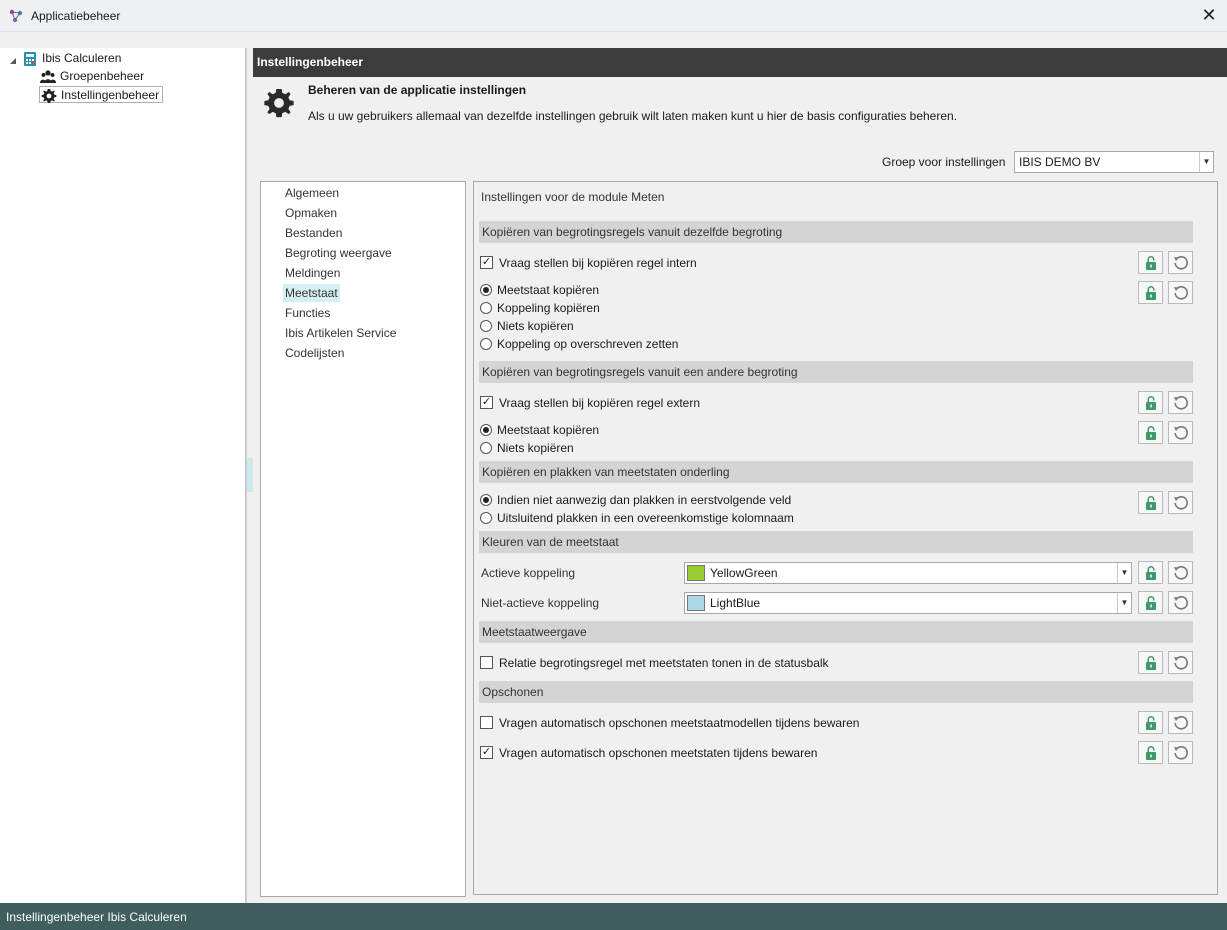 Image resolution: width=1227 pixels, height=930 pixels. I want to click on color-label-niet-actief: Niet-actieve koppeling, so click(540, 603).